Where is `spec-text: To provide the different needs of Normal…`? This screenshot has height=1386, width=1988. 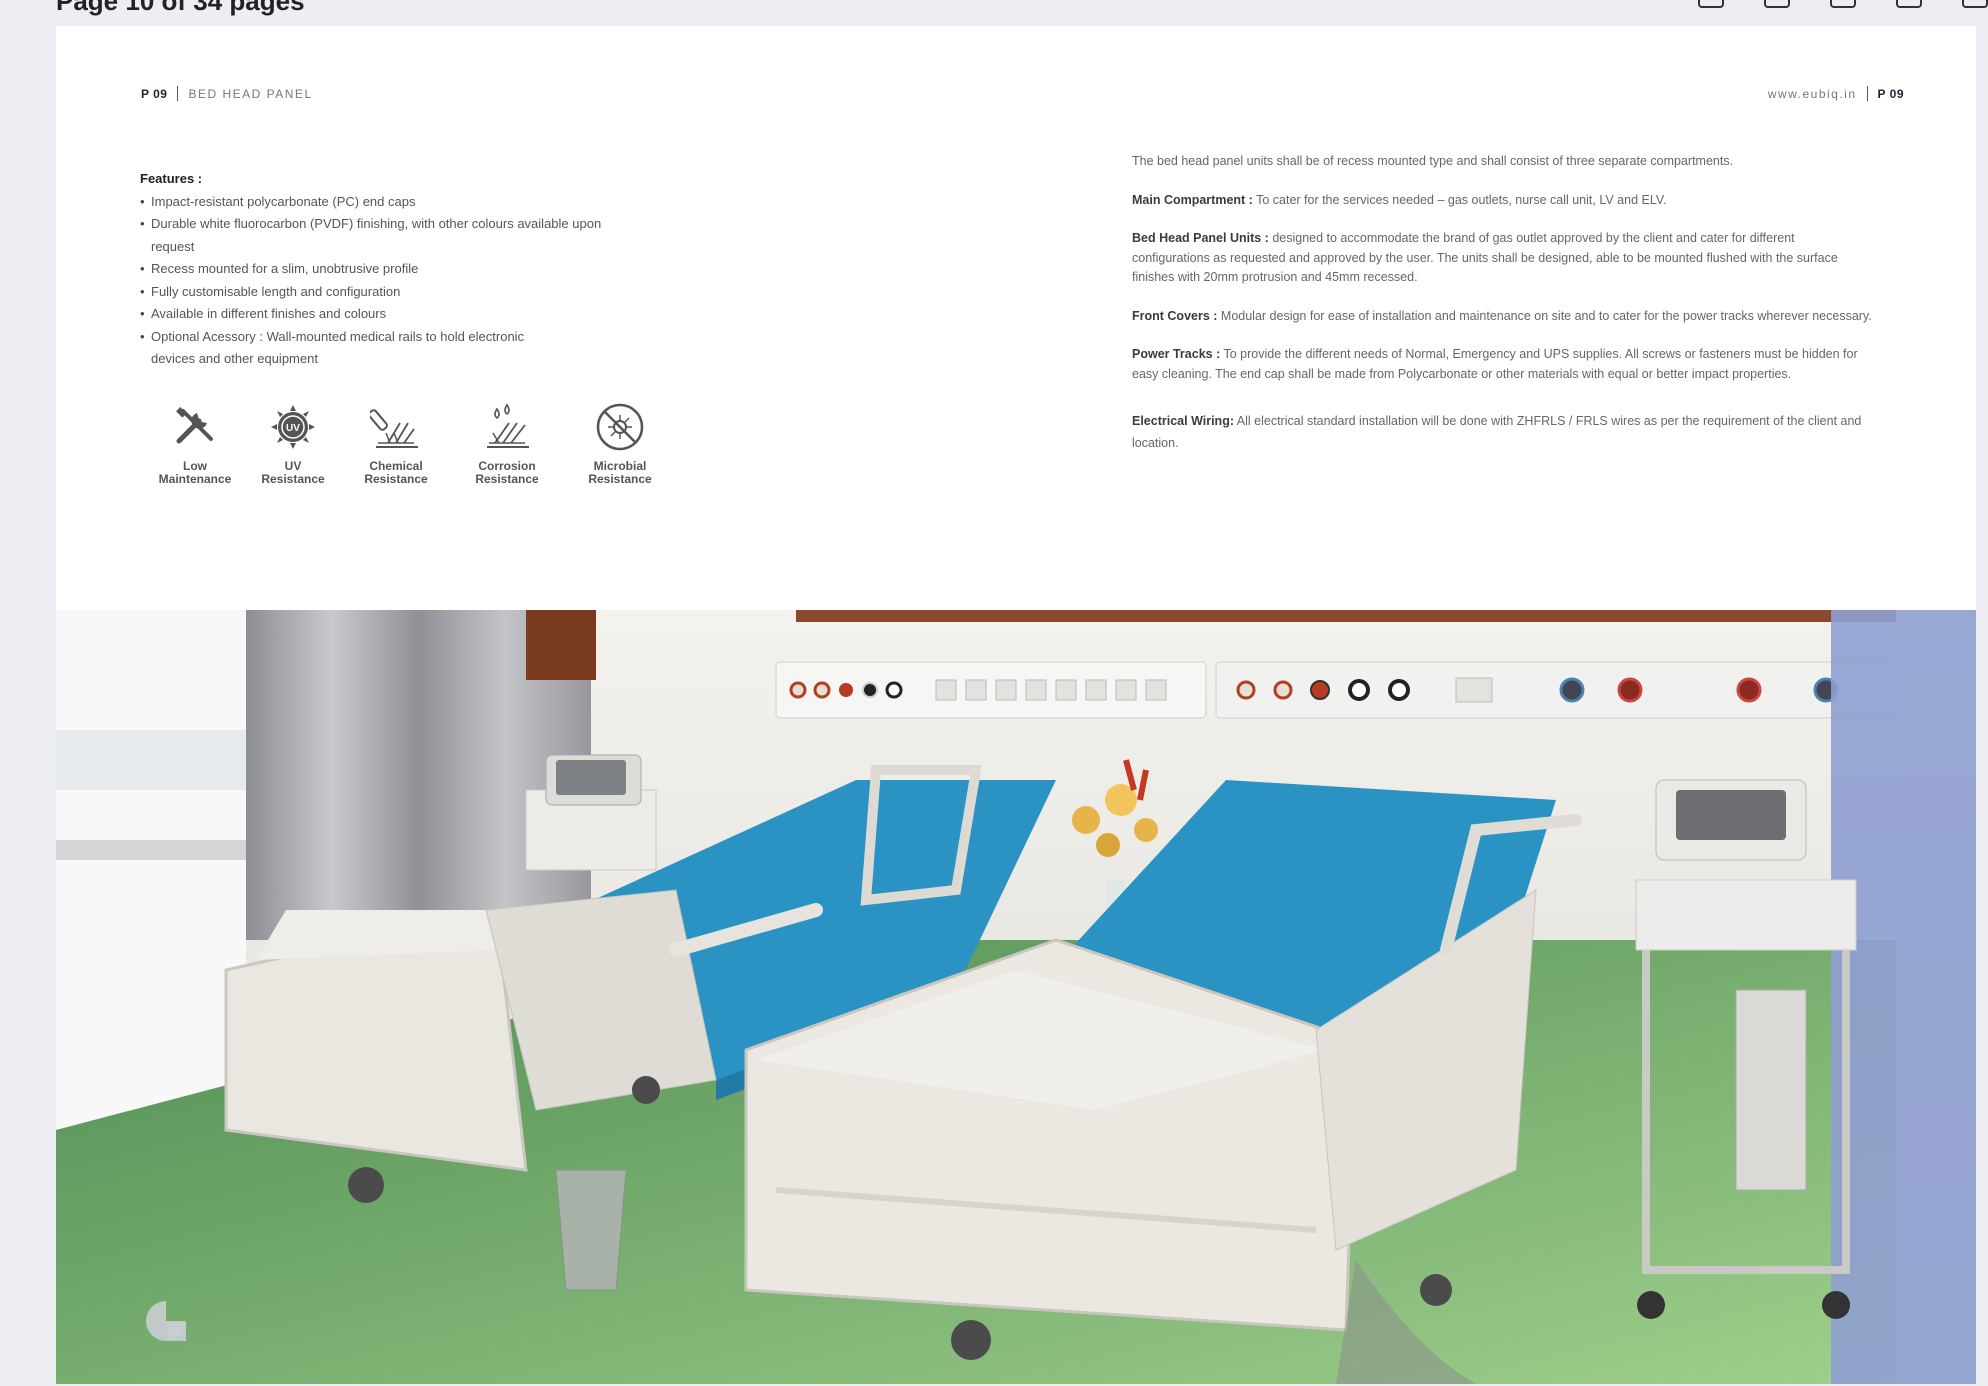 spec-text: To provide the different needs of Normal… is located at coordinates (1495, 364).